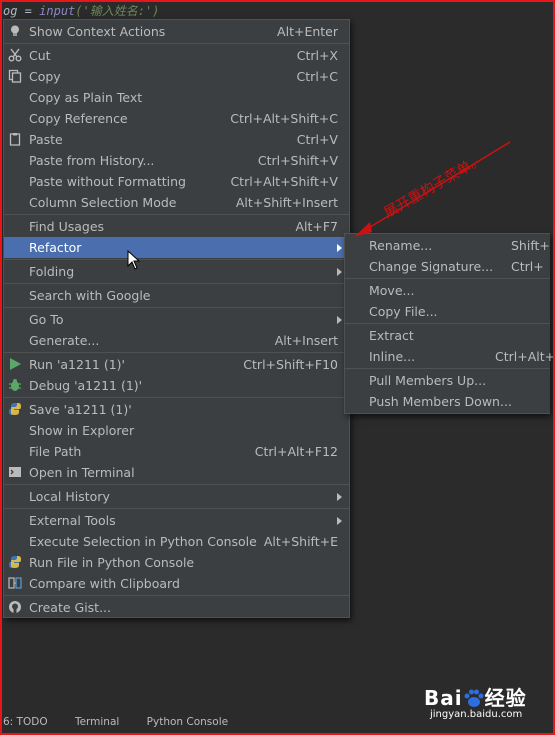 This screenshot has width=555, height=735. I want to click on menu-item-label: Local History, so click(69, 496).